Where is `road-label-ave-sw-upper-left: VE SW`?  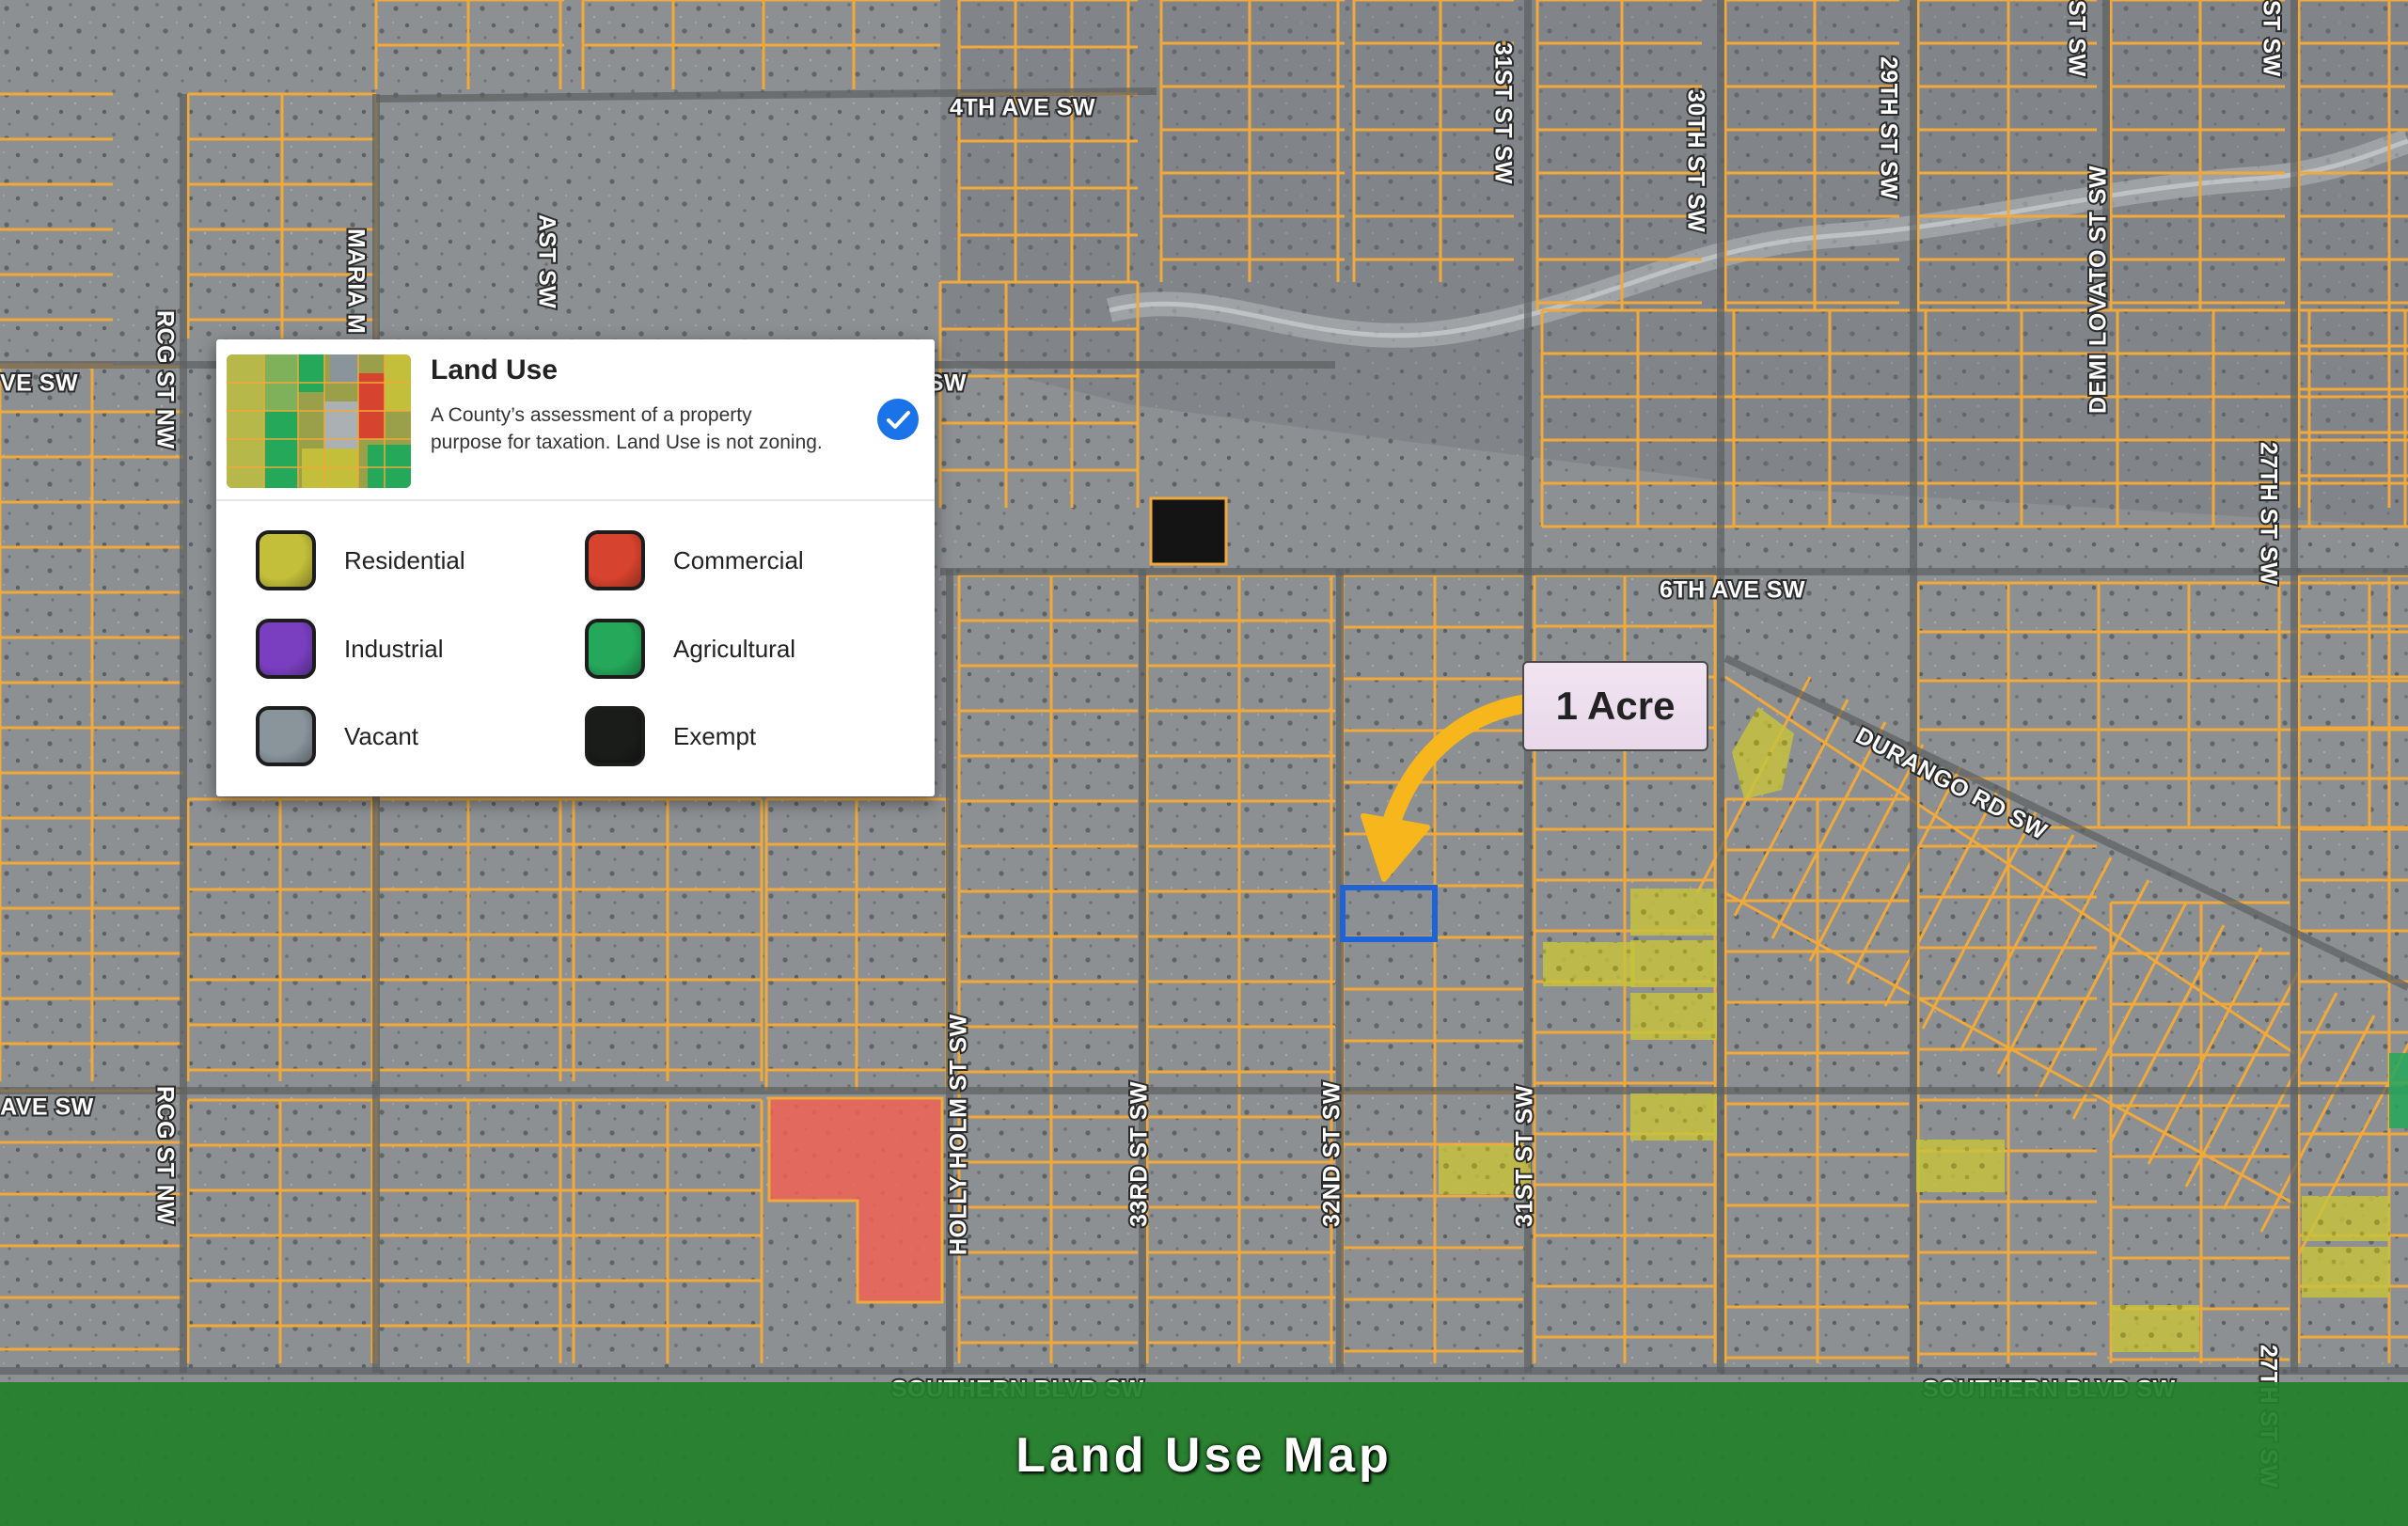
road-label-ave-sw-upper-left: VE SW is located at coordinates (39, 383).